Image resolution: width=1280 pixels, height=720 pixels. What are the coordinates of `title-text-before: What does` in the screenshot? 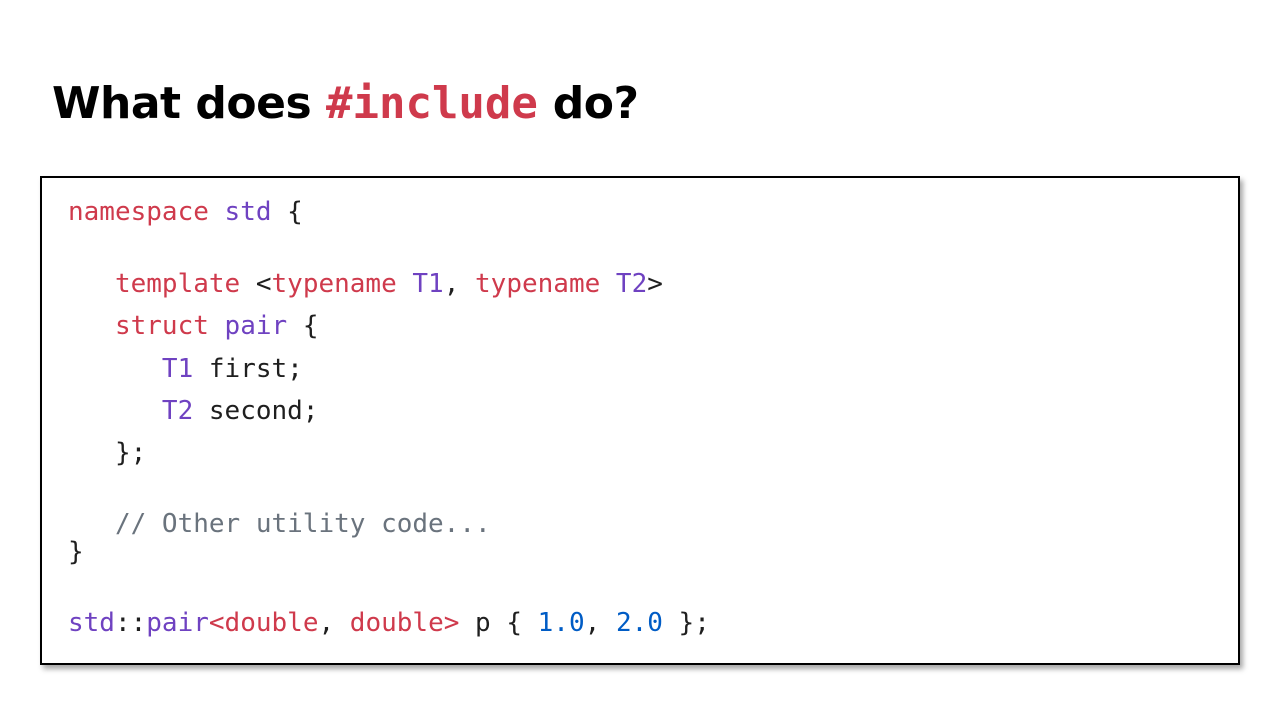 It's located at (189, 103).